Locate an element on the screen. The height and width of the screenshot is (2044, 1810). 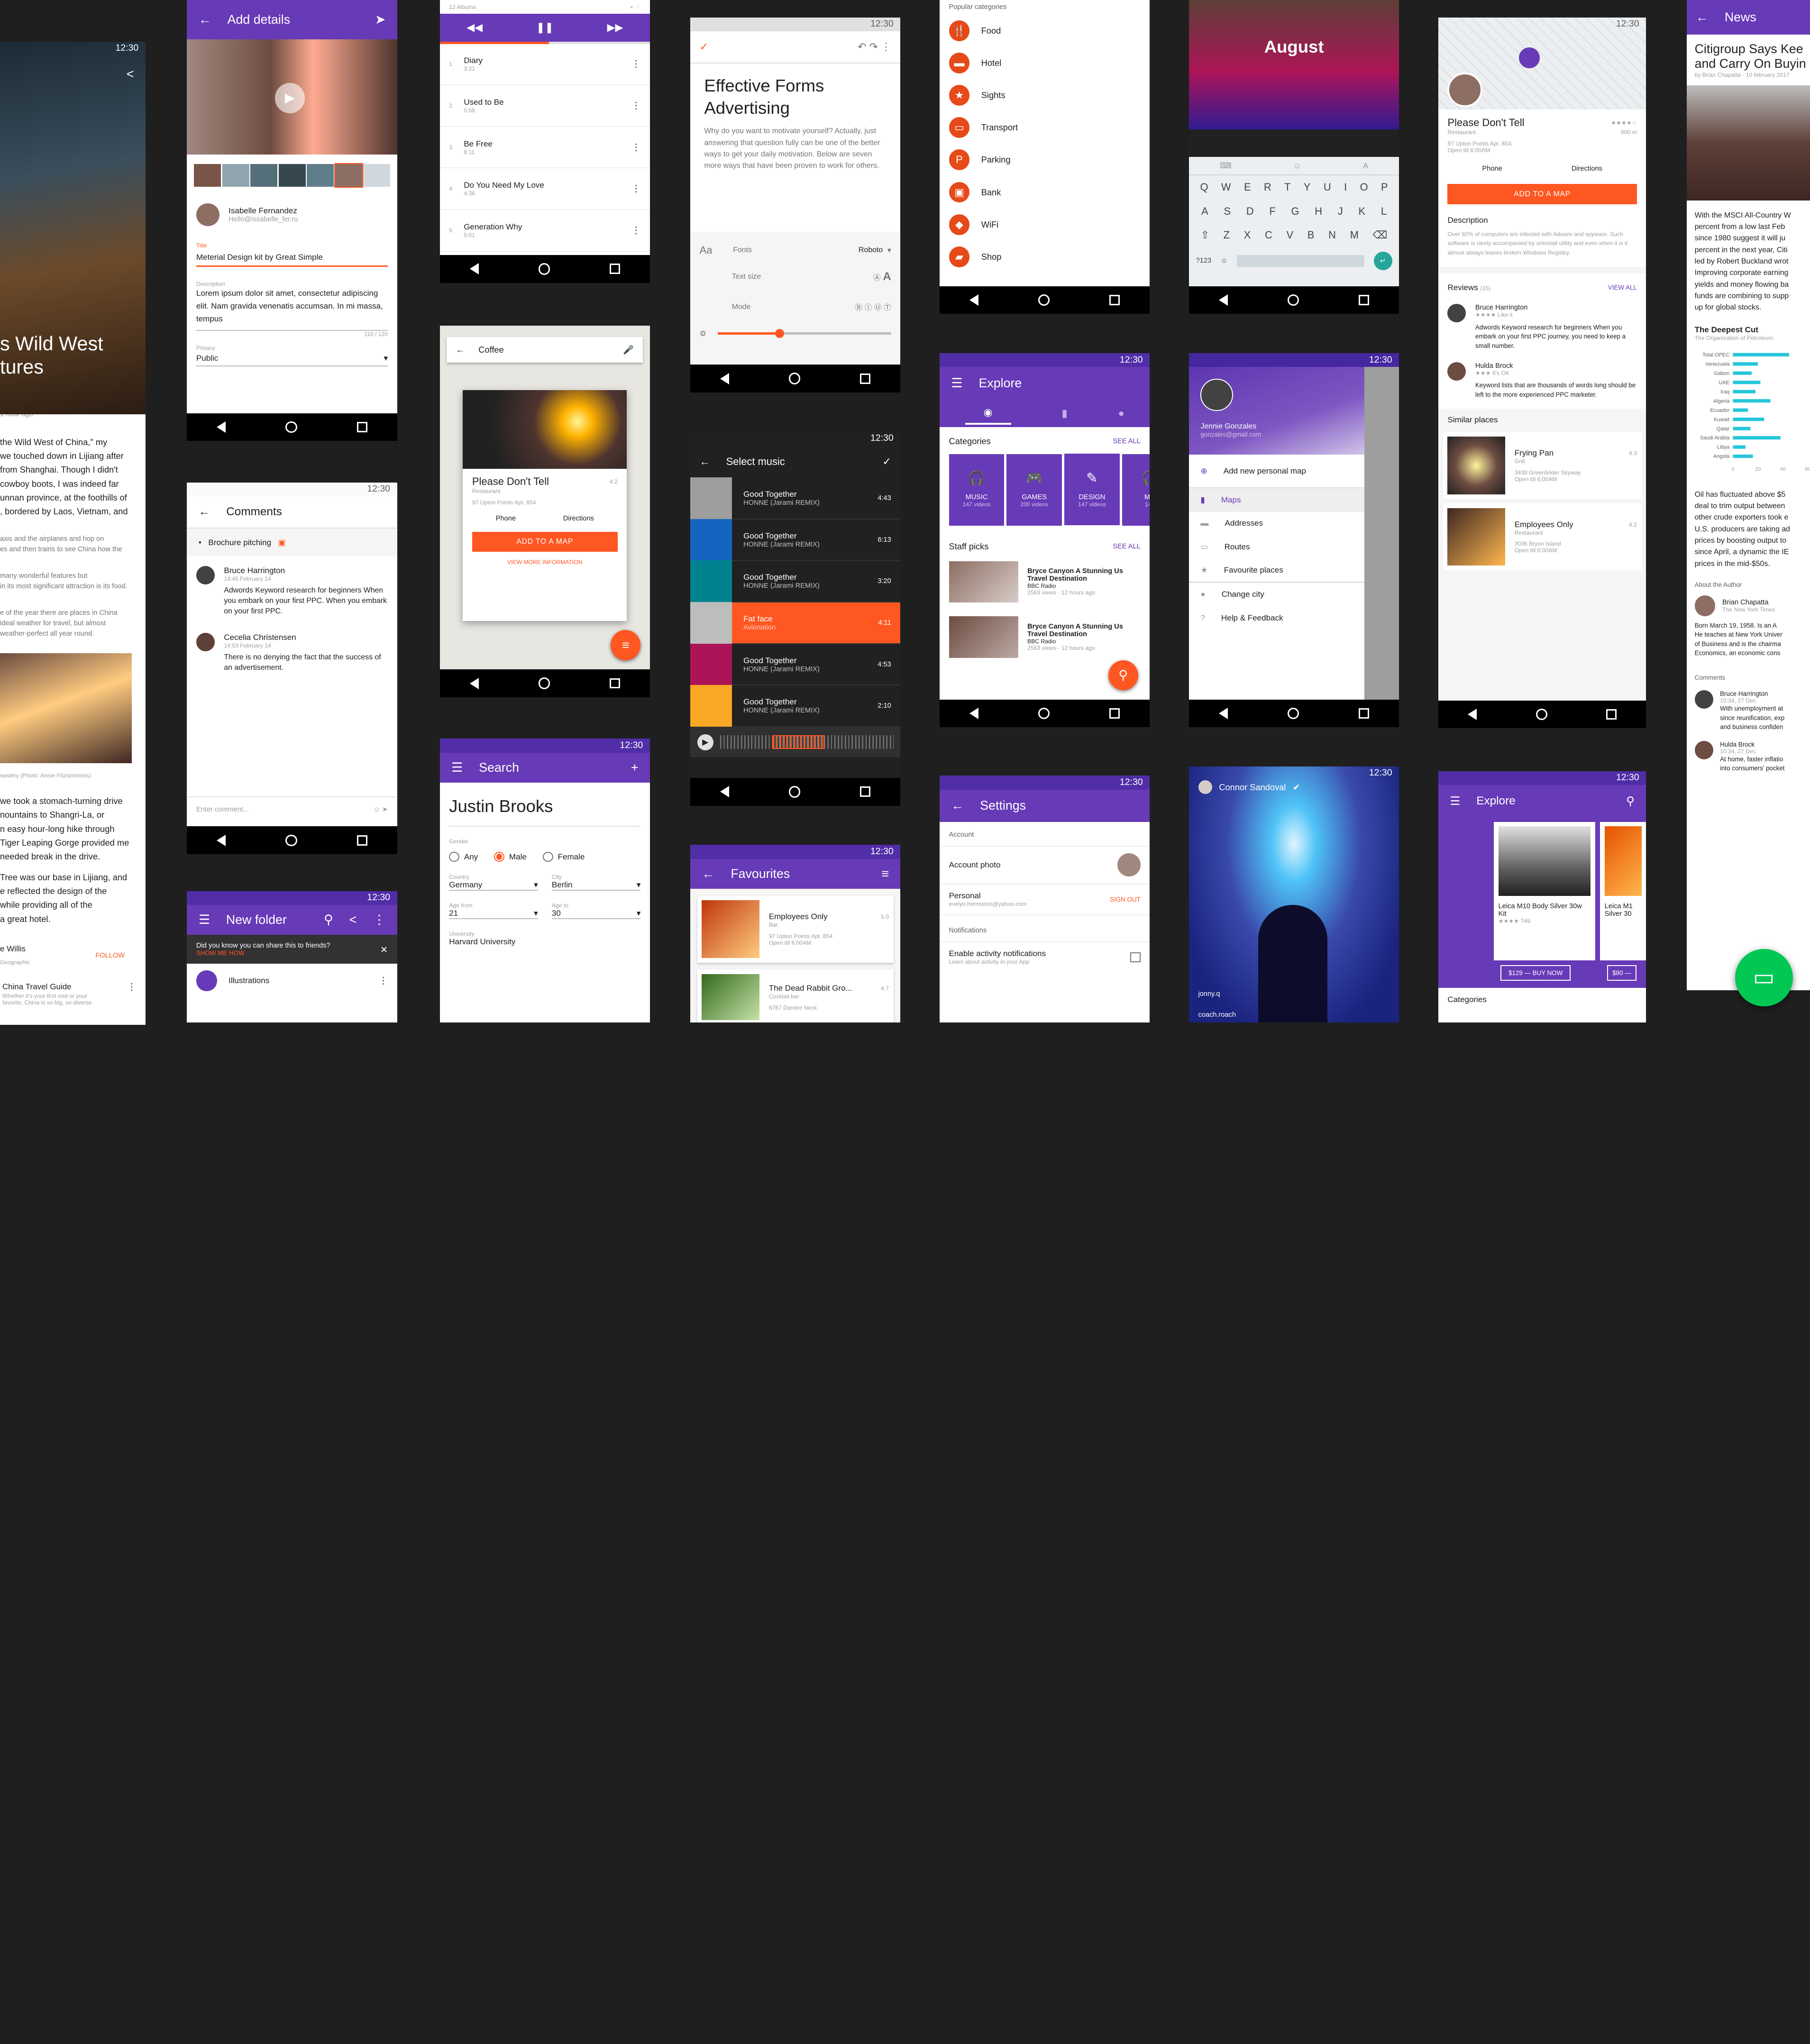
key: E is located at coordinates (1247, 187).